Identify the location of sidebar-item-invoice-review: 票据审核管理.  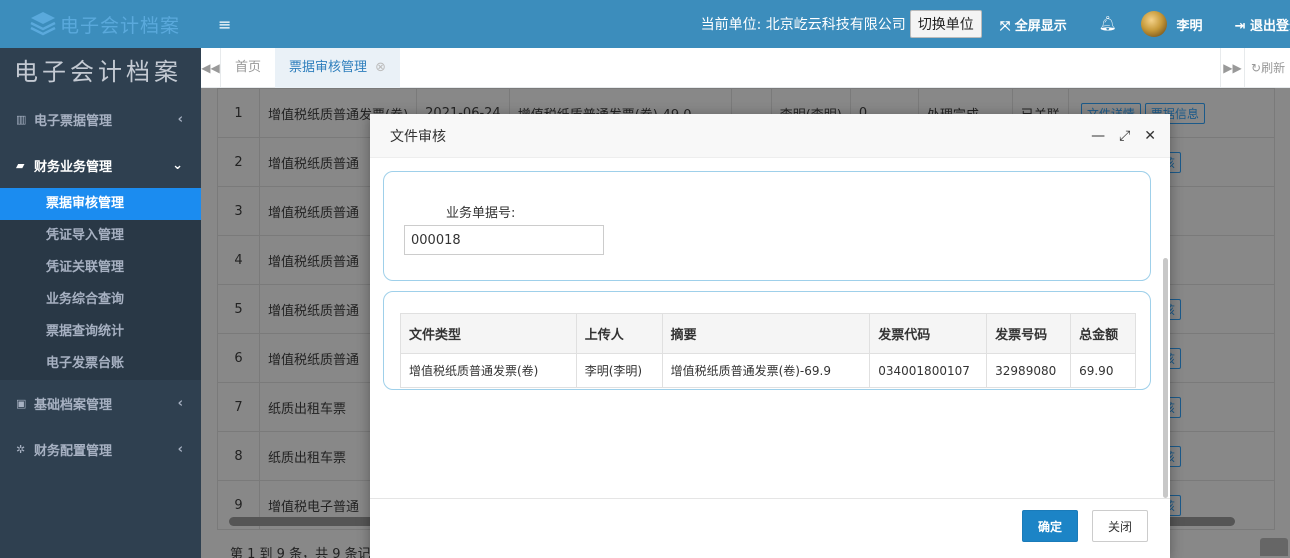
(100, 204).